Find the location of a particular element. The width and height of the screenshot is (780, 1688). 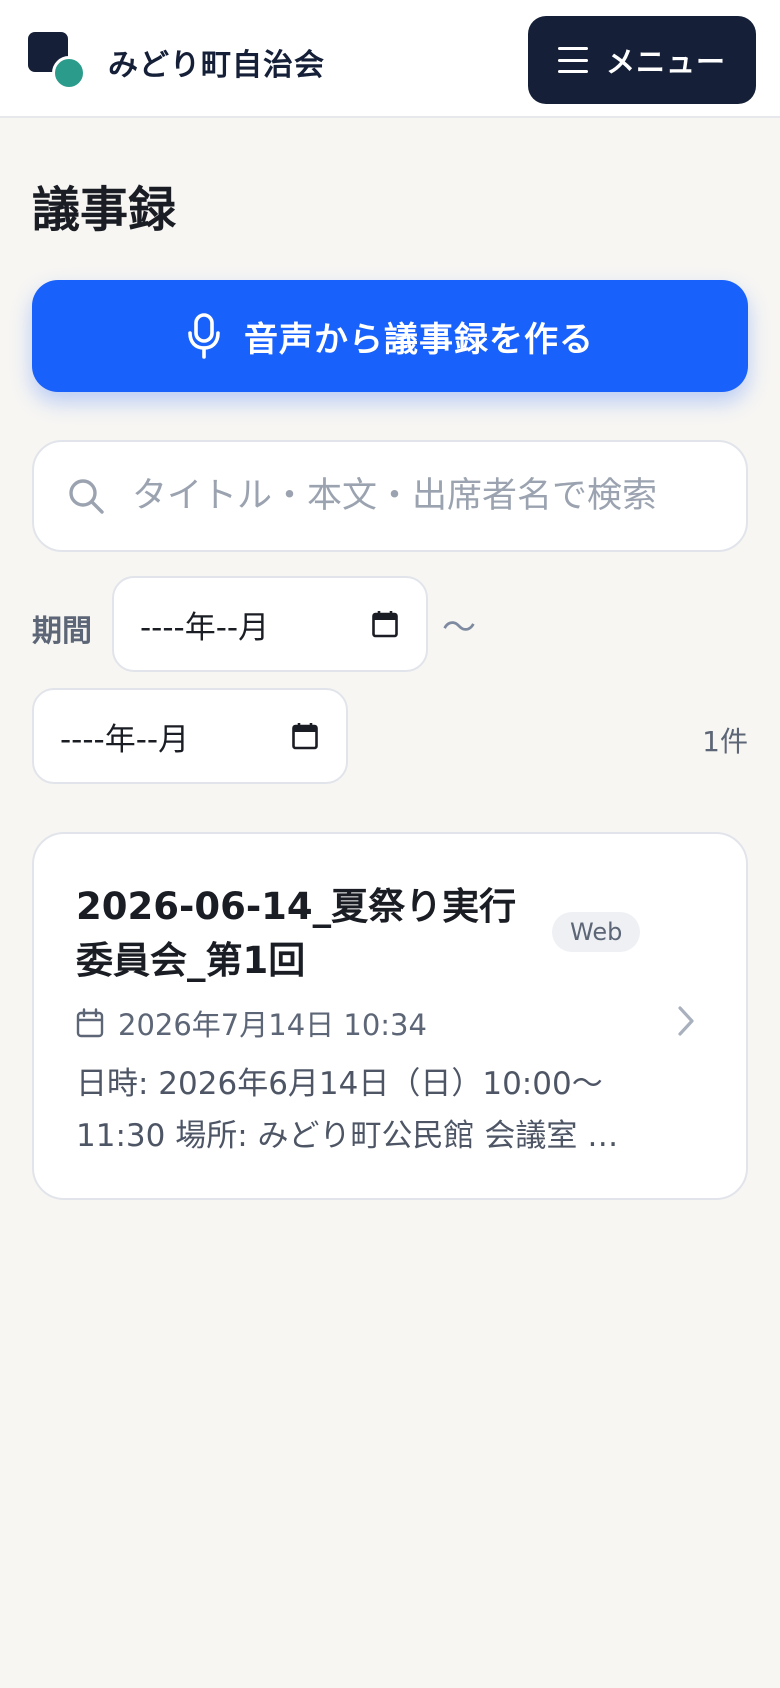

chevron-right-icon is located at coordinates (686, 1021).